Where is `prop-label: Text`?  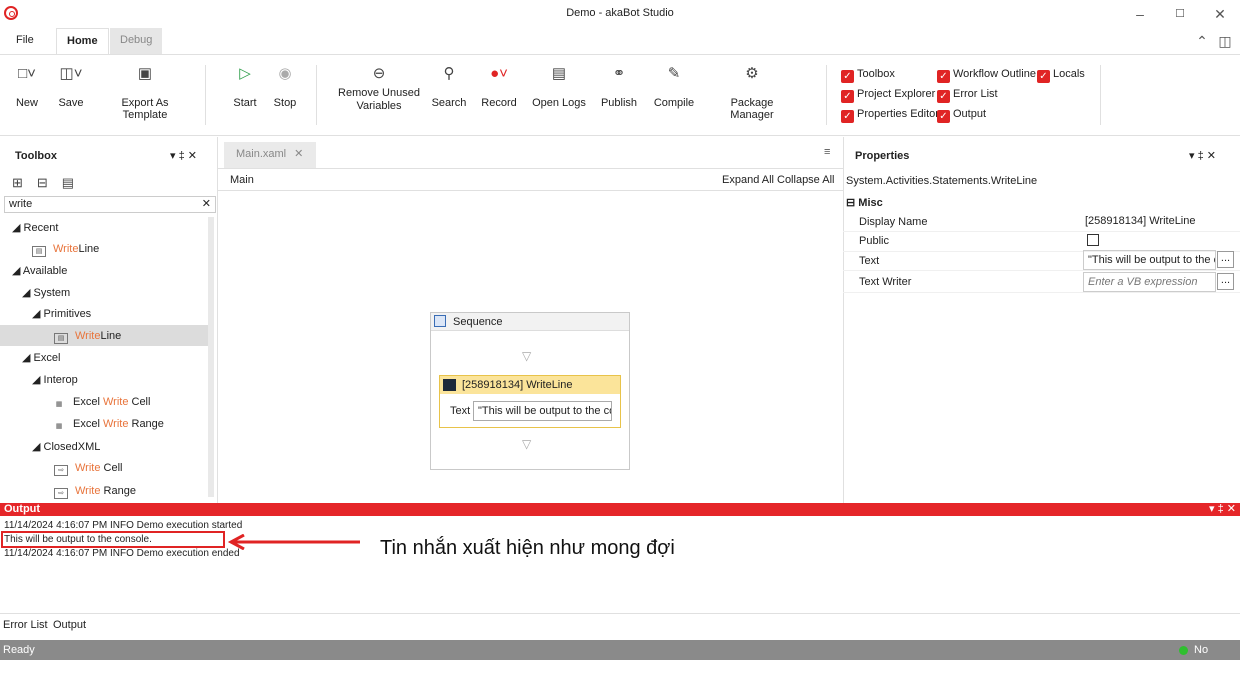 prop-label: Text is located at coordinates (869, 261).